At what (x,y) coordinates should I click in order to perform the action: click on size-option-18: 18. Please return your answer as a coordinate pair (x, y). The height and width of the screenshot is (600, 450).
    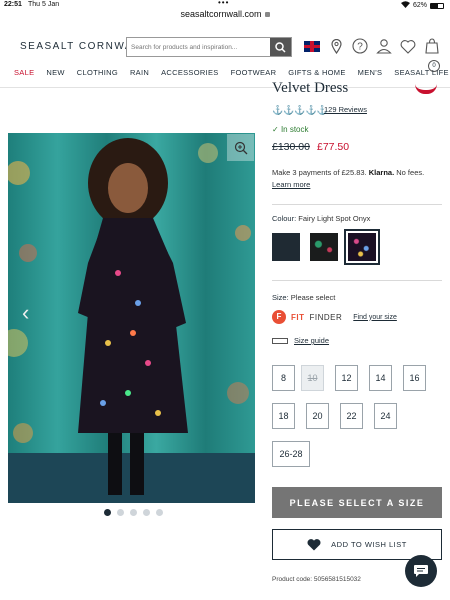
    Looking at the image, I should click on (283, 416).